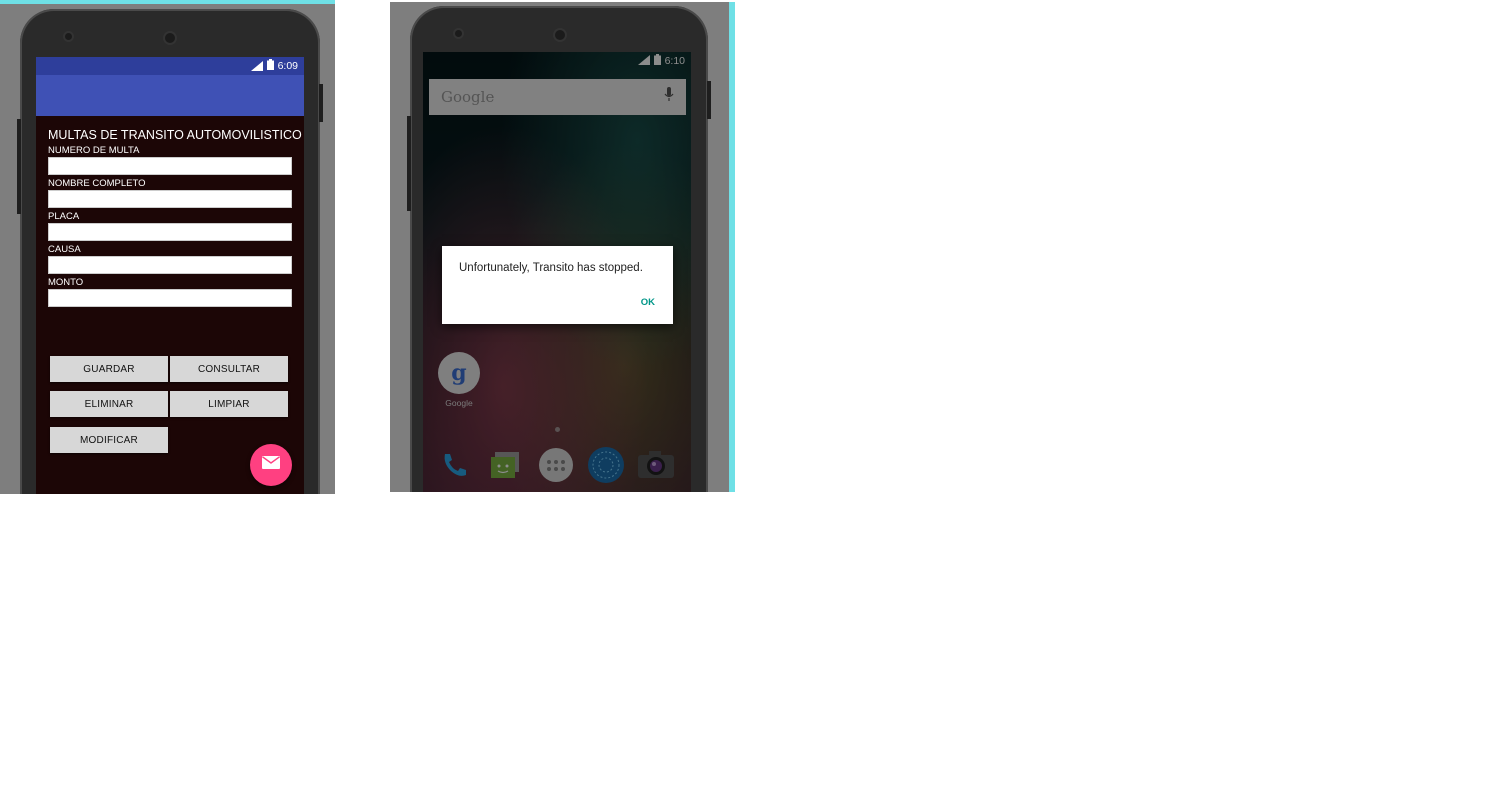 This screenshot has height=808, width=1500. What do you see at coordinates (66, 282) in the screenshot?
I see `field-label-monto: MONTO` at bounding box center [66, 282].